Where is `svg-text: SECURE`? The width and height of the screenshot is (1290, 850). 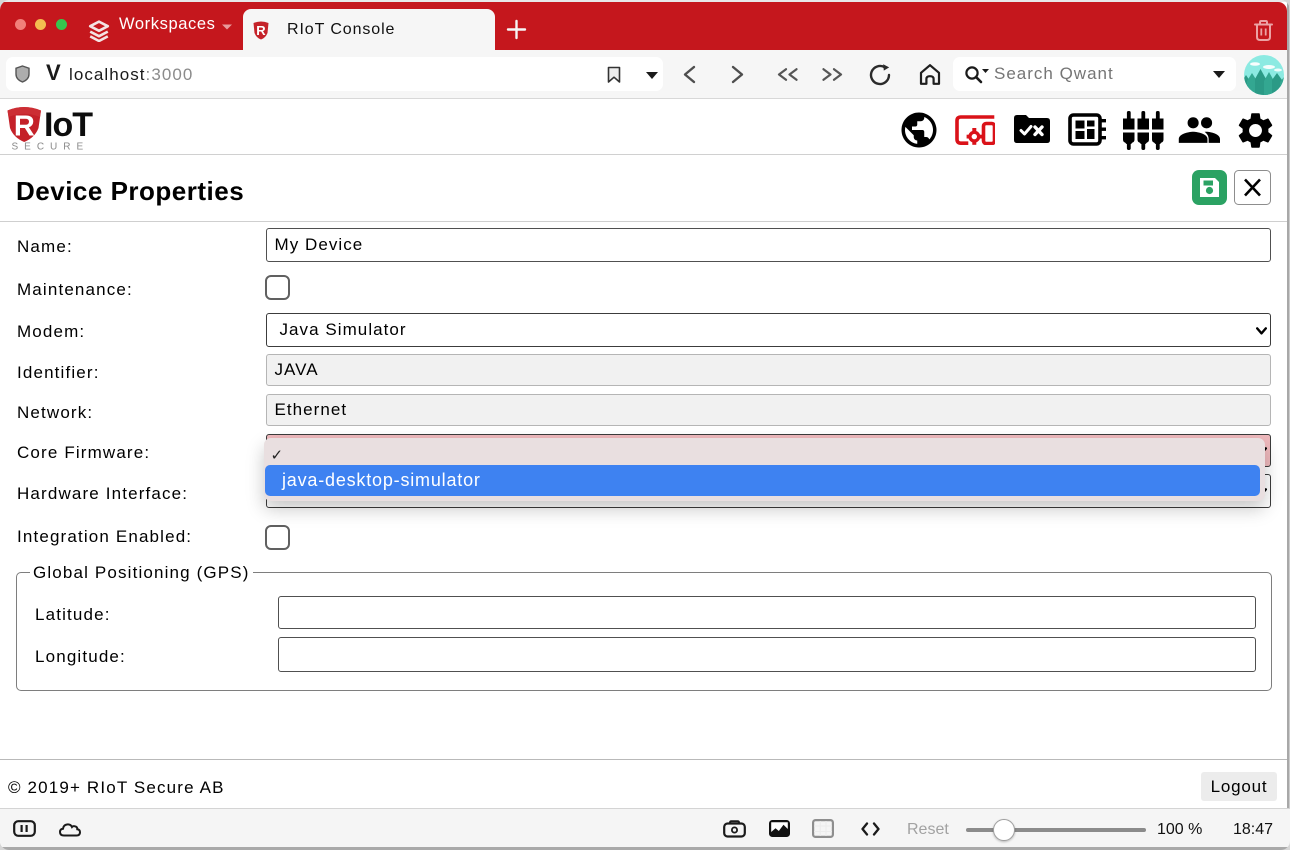 svg-text: SECURE is located at coordinates (51, 147).